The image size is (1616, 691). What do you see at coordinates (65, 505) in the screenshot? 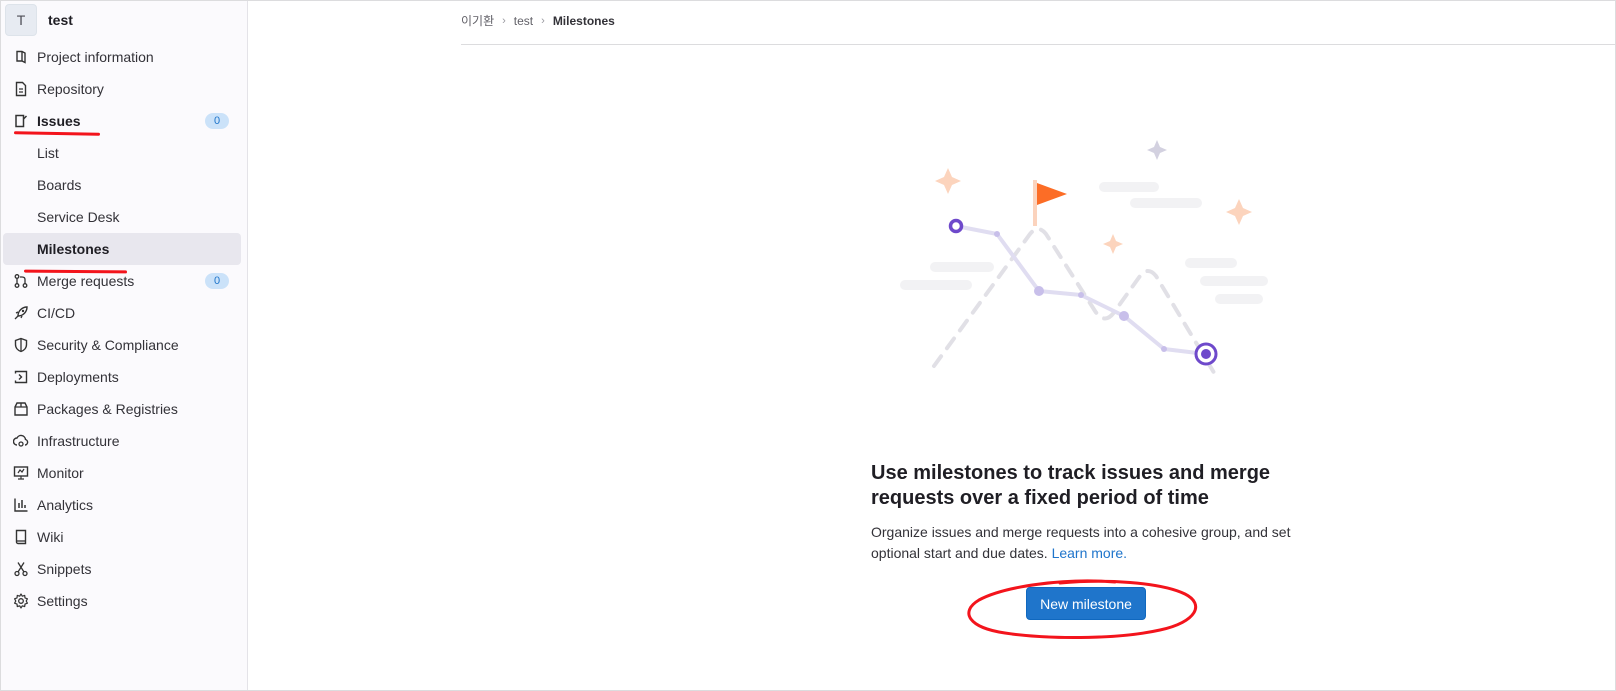
I see `sidebar-item-label: Analytics` at bounding box center [65, 505].